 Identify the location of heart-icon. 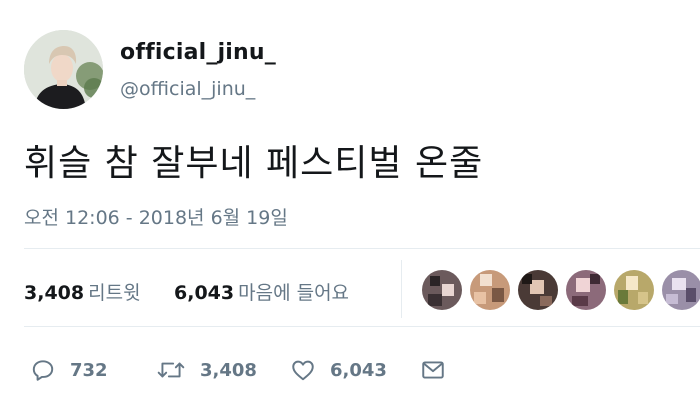
(303, 370).